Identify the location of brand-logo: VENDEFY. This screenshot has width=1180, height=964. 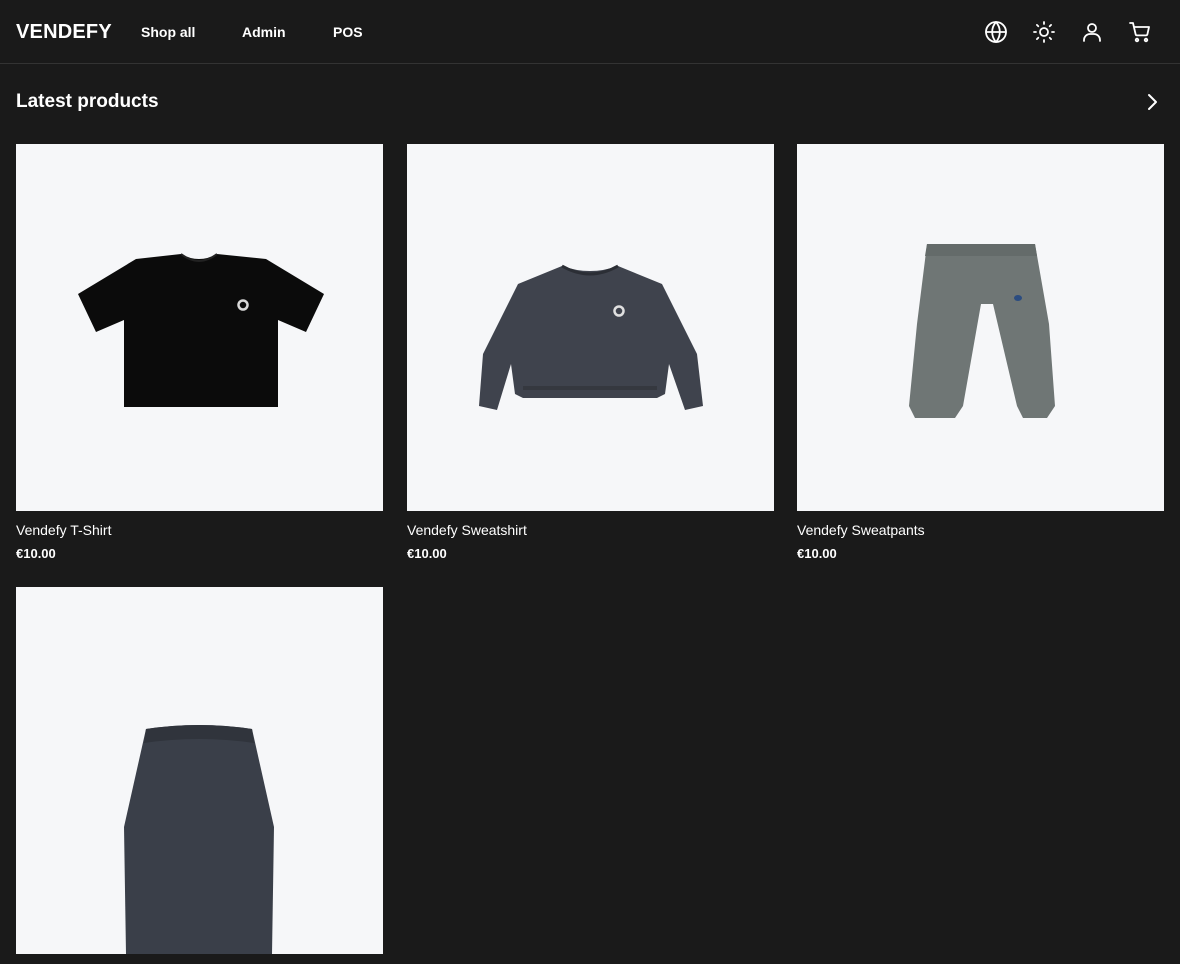
(64, 32).